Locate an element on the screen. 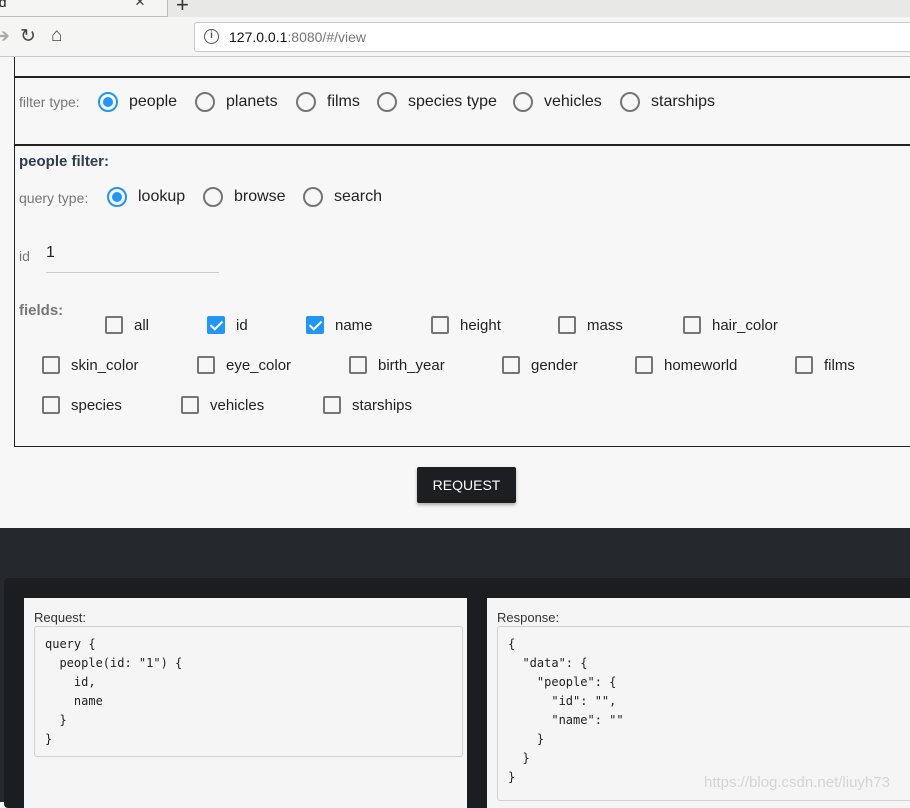  radio-label-browse: browse is located at coordinates (260, 197).